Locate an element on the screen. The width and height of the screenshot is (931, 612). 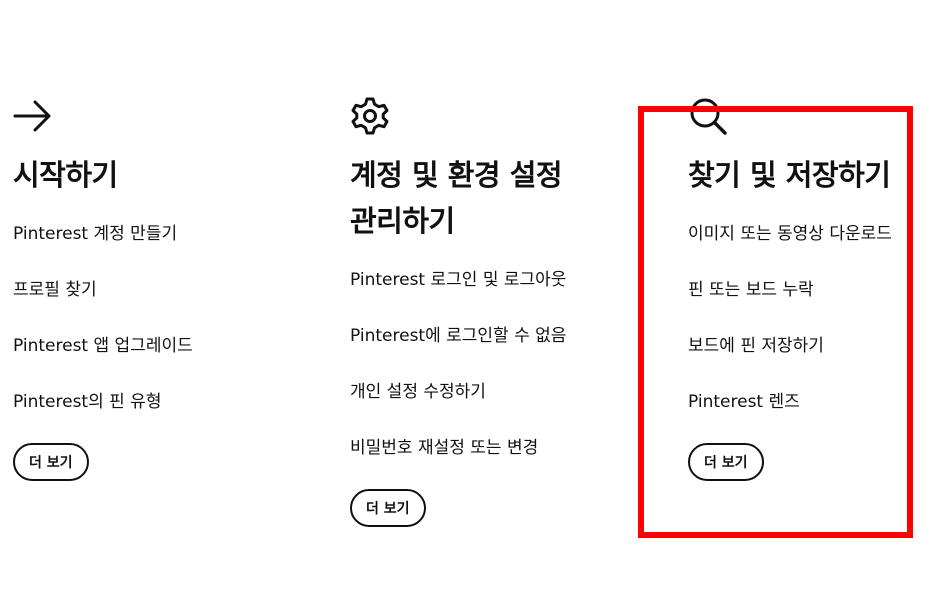
help-link: 프로필 찾기 is located at coordinates (103, 306).